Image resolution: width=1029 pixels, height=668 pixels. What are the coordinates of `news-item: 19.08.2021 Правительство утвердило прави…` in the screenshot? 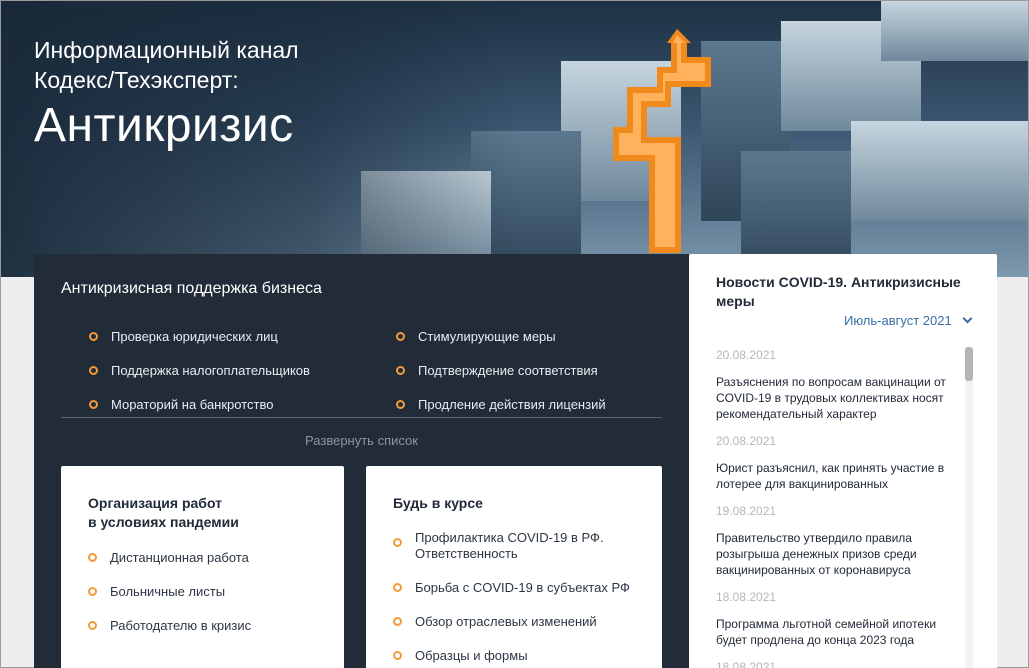 It's located at (836, 541).